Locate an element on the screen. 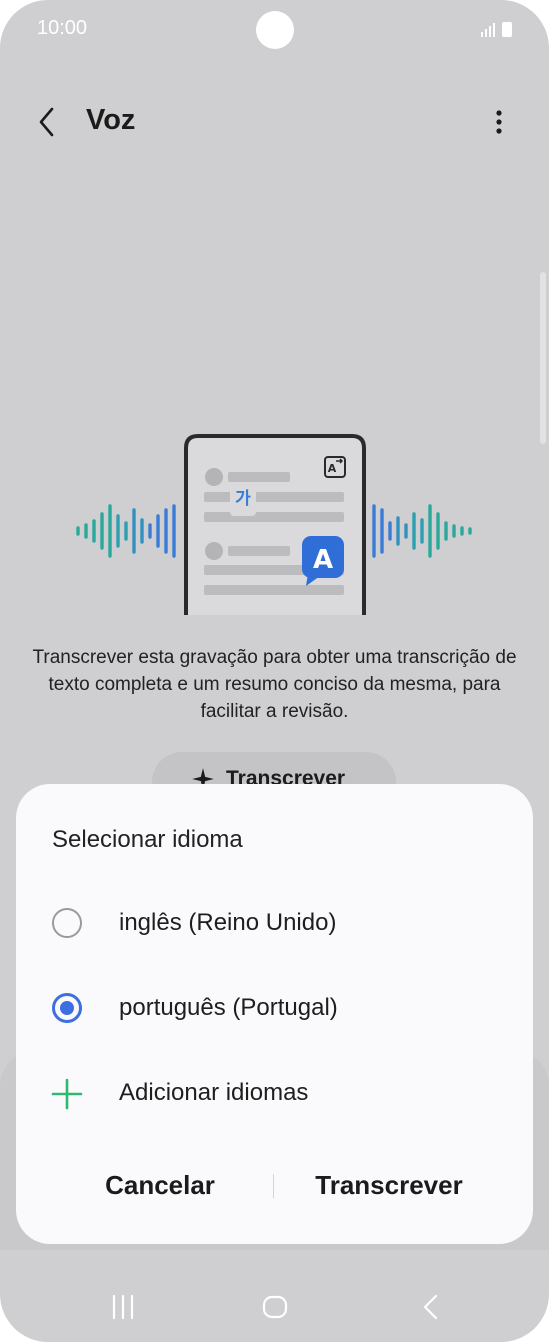  hangul-glyph: 가 is located at coordinates (243, 499).